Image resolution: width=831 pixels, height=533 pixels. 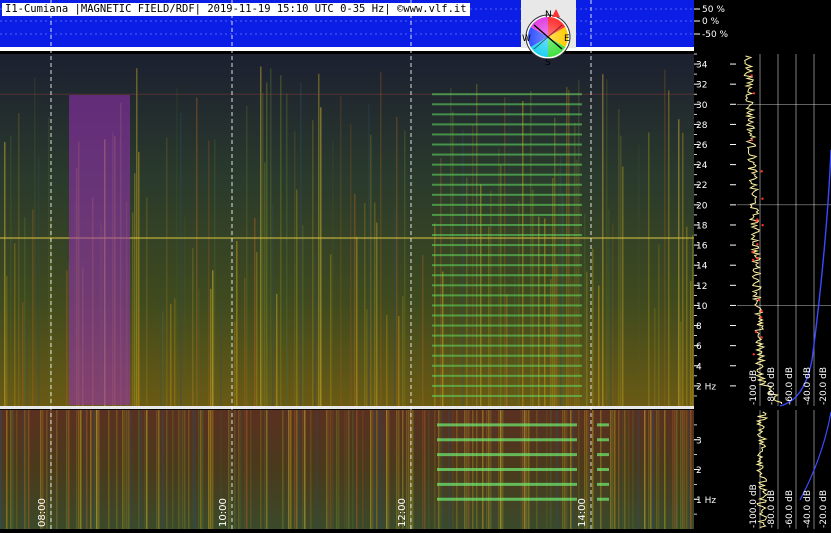 I want to click on freq-tick-label: 3, so click(x=699, y=441).